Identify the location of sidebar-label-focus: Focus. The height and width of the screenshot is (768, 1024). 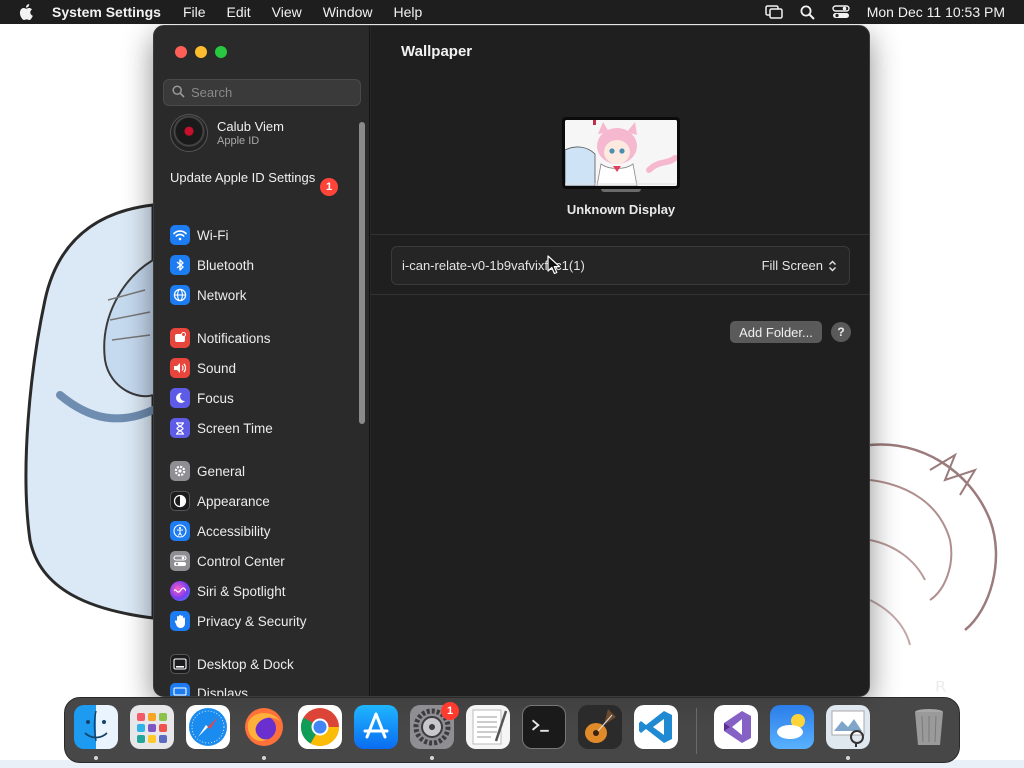
(215, 398).